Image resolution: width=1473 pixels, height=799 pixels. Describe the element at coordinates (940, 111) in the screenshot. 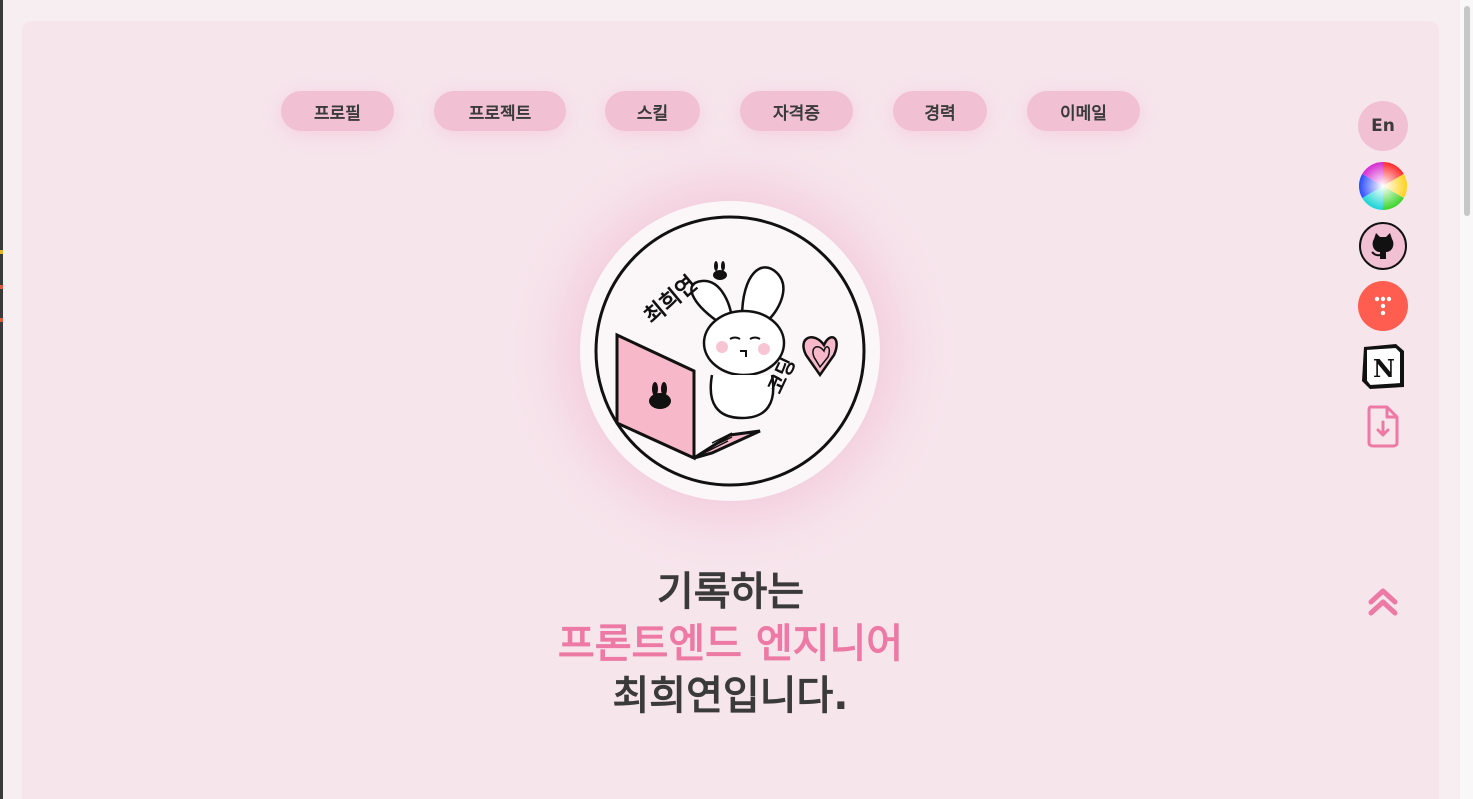

I see `nav-career-button: 경력` at that location.